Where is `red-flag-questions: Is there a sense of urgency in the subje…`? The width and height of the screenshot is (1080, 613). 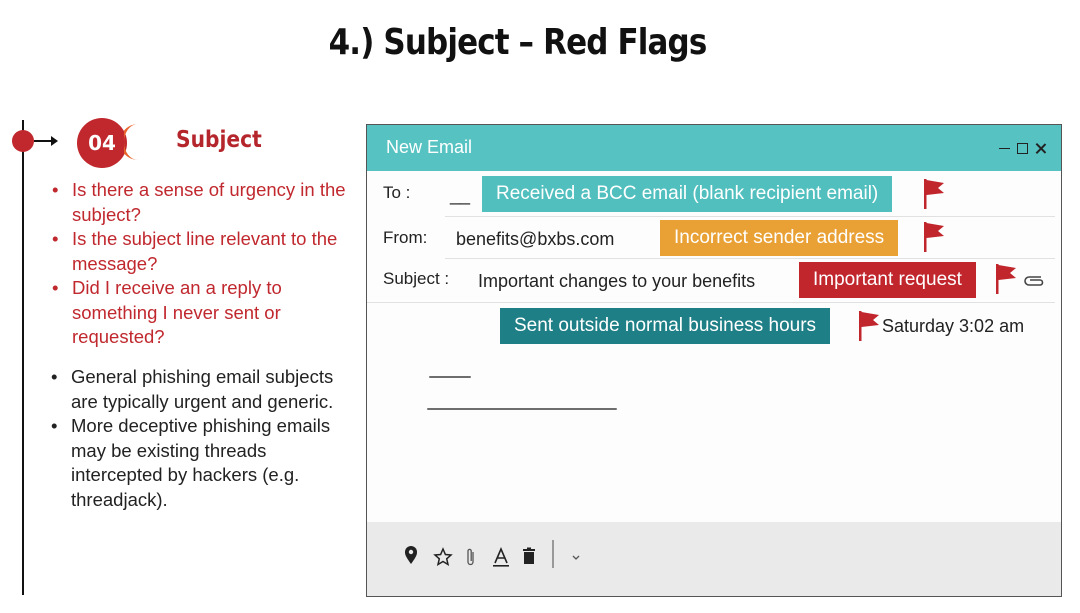 red-flag-questions: Is there a sense of urgency in the subje… is located at coordinates (200, 264).